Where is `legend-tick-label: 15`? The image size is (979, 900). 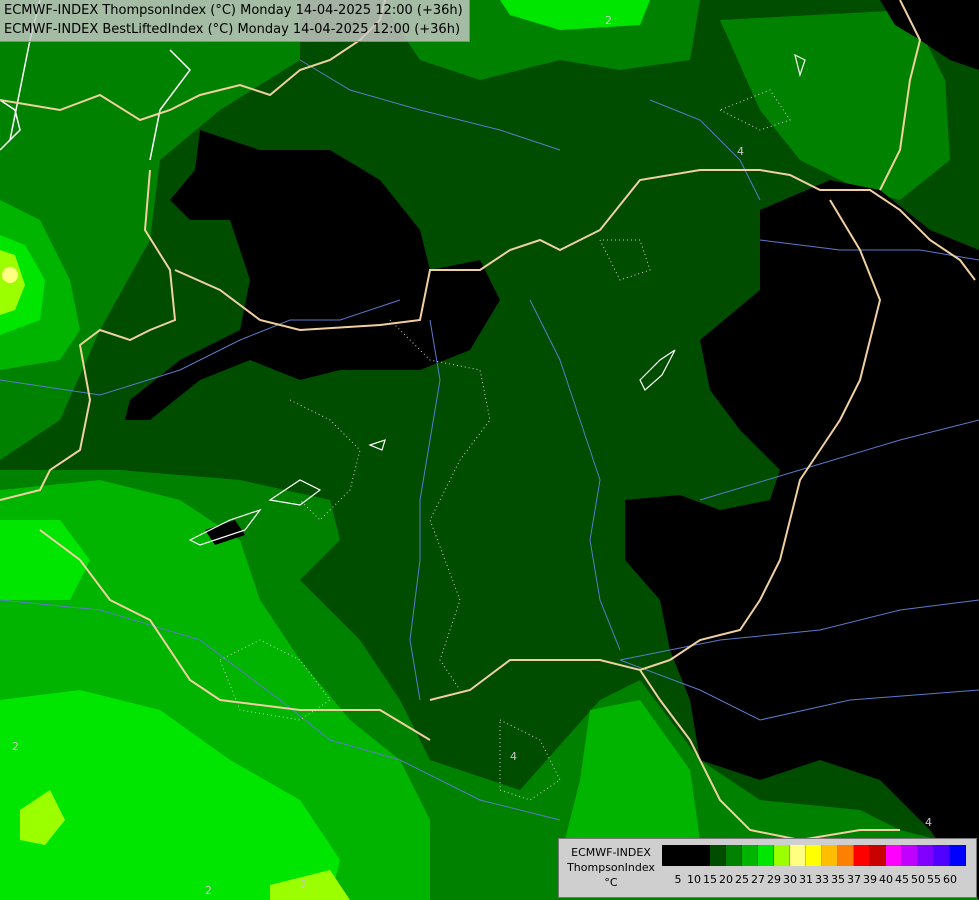 legend-tick-label: 15 is located at coordinates (710, 879).